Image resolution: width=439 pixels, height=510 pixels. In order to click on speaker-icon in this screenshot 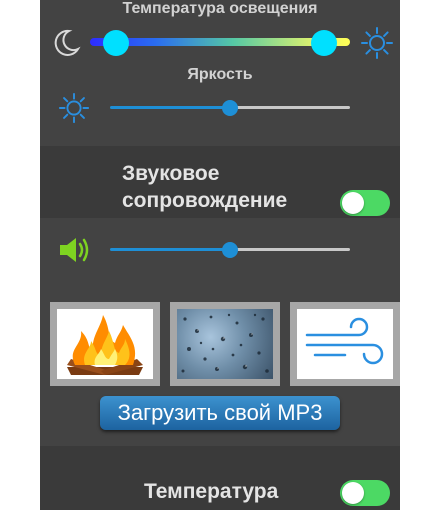, I will do `click(74, 250)`.